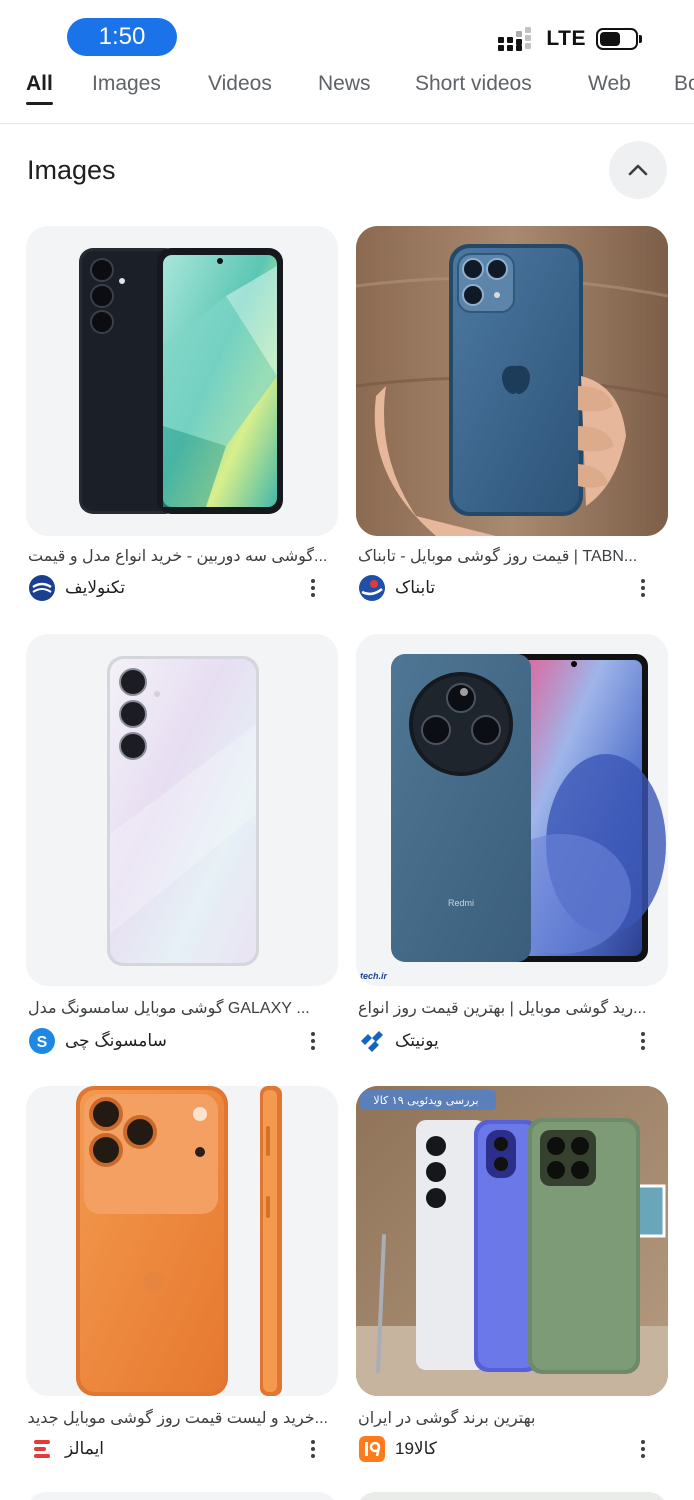 The image size is (694, 1500). I want to click on emalls-logo-icon, so click(42, 1449).